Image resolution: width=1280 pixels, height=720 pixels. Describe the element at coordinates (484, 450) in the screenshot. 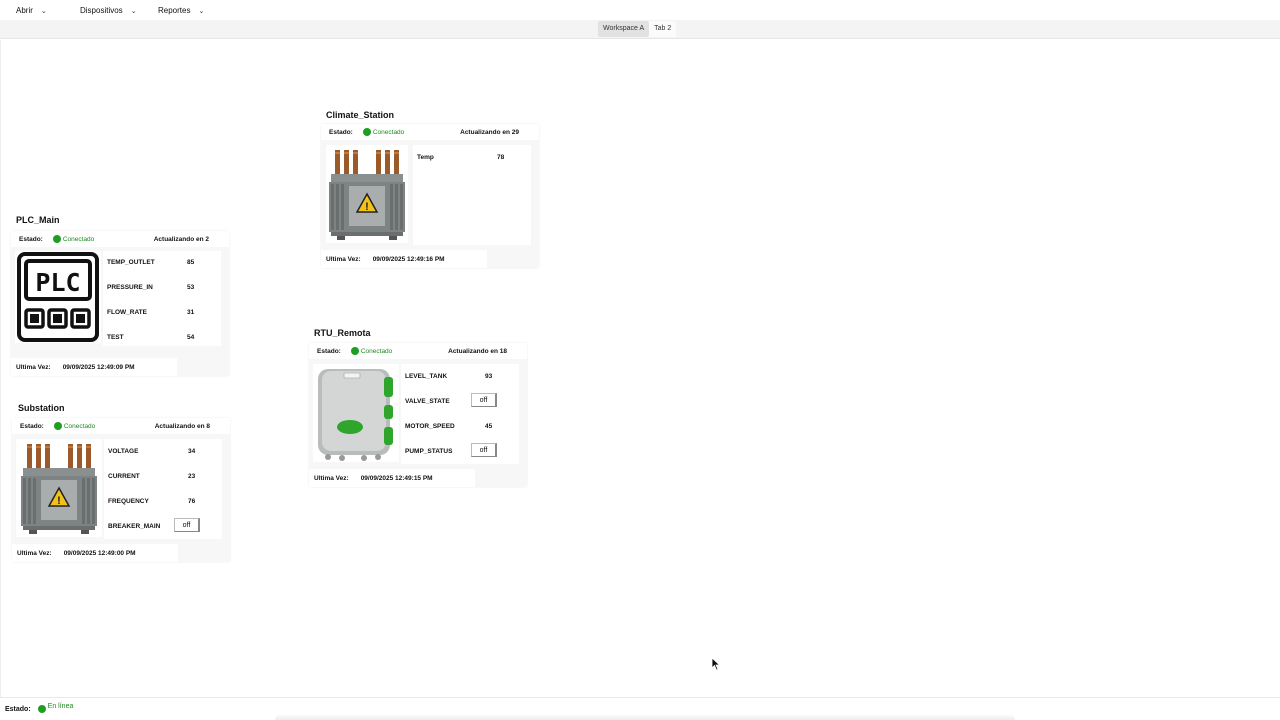

I see `pump-status-toggle: off` at that location.